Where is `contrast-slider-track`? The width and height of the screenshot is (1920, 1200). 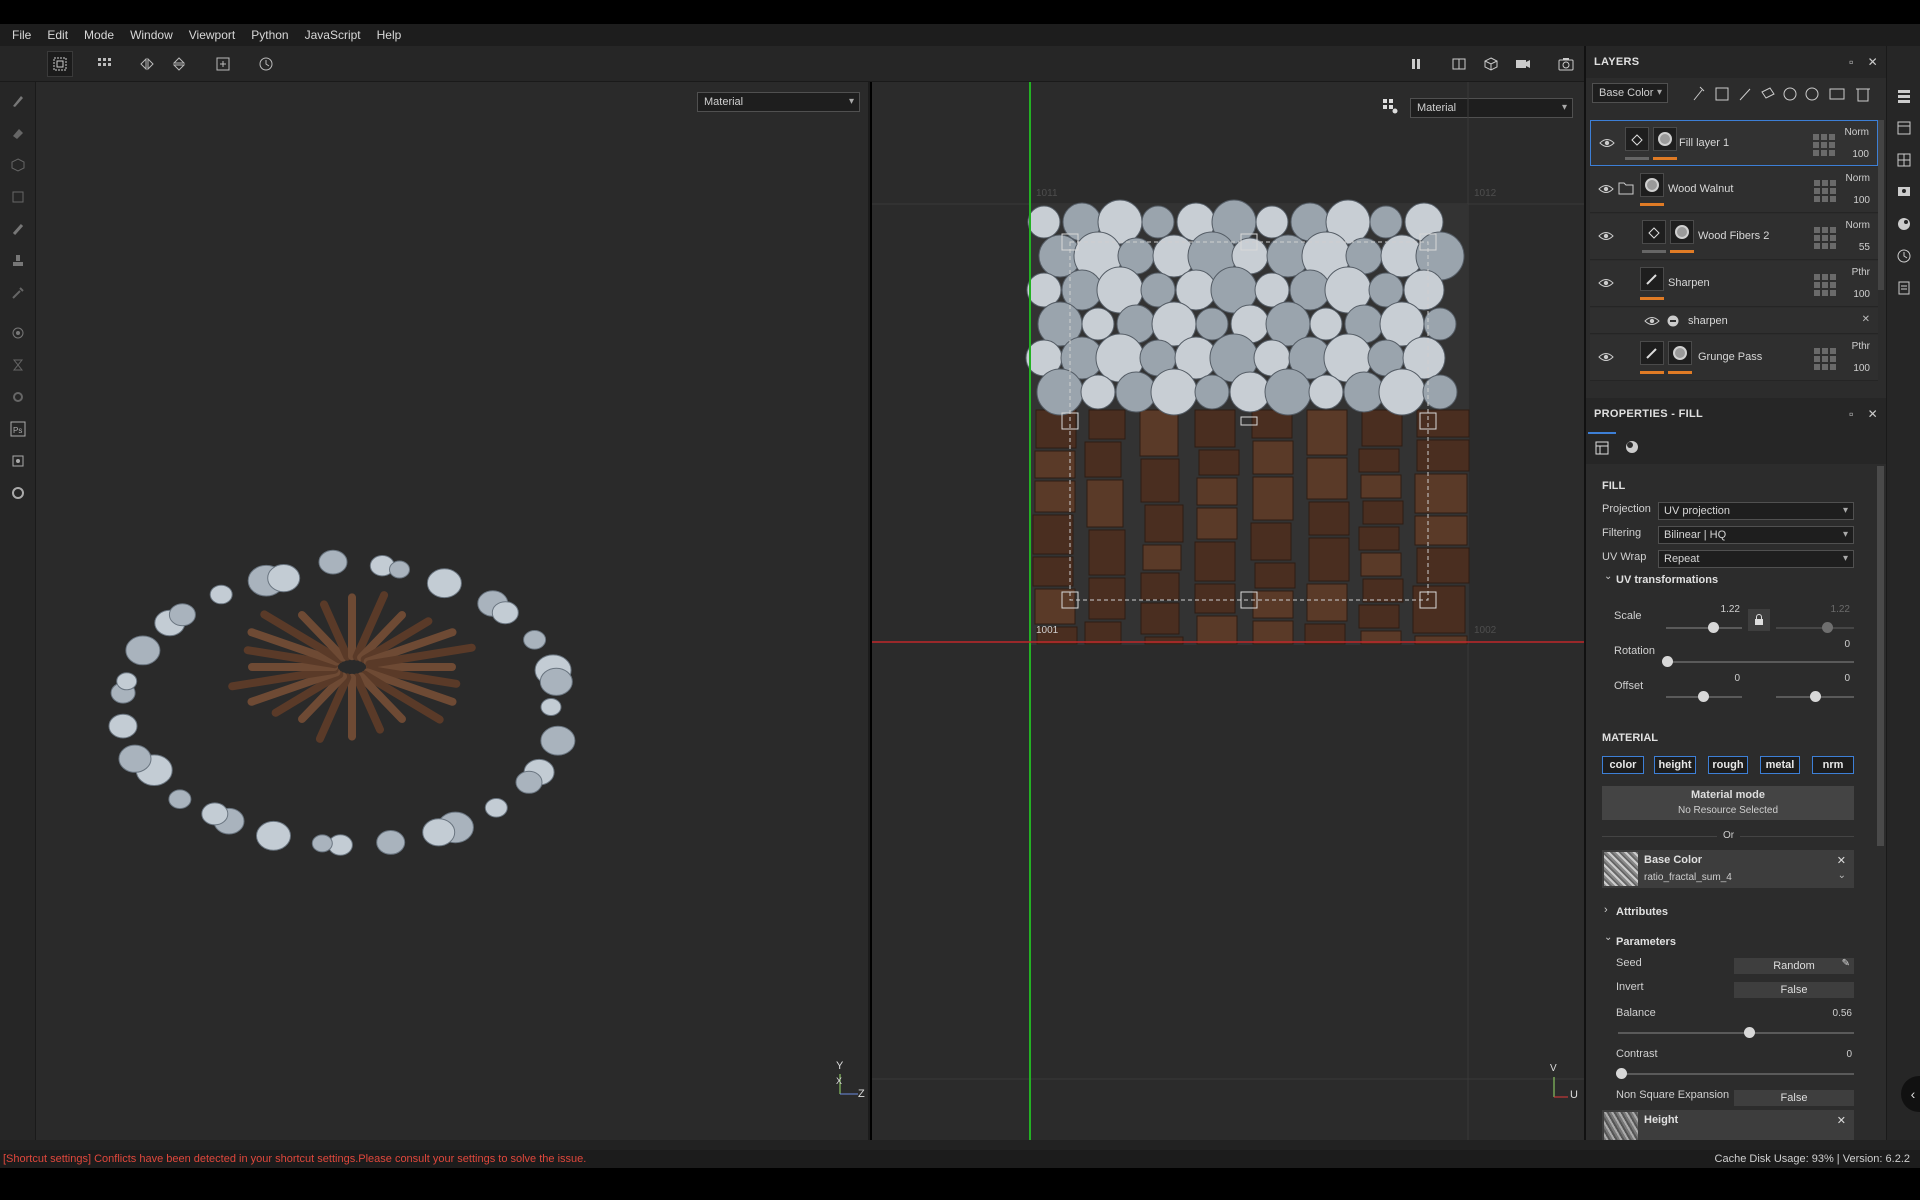
contrast-slider-track is located at coordinates (1736, 1074).